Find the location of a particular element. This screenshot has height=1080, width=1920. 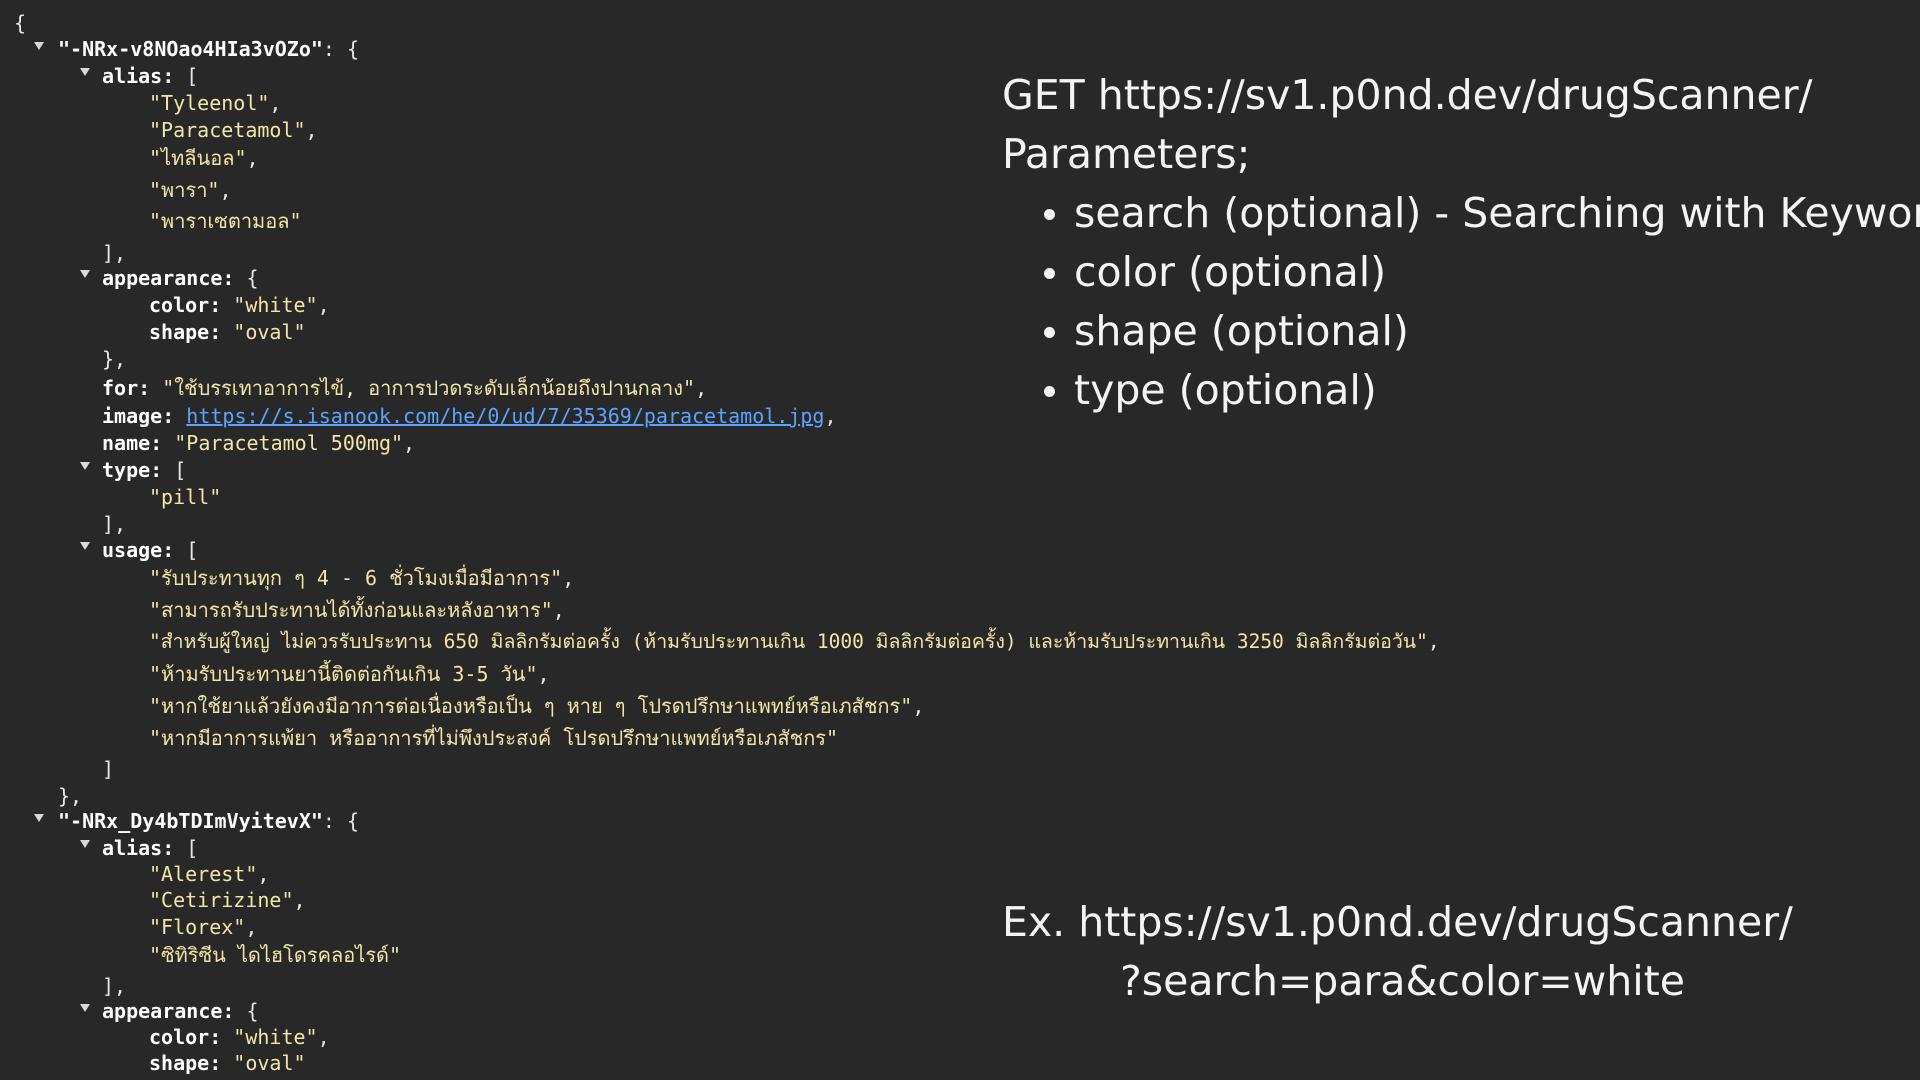

alias-item: "Alerest", is located at coordinates (209, 874).